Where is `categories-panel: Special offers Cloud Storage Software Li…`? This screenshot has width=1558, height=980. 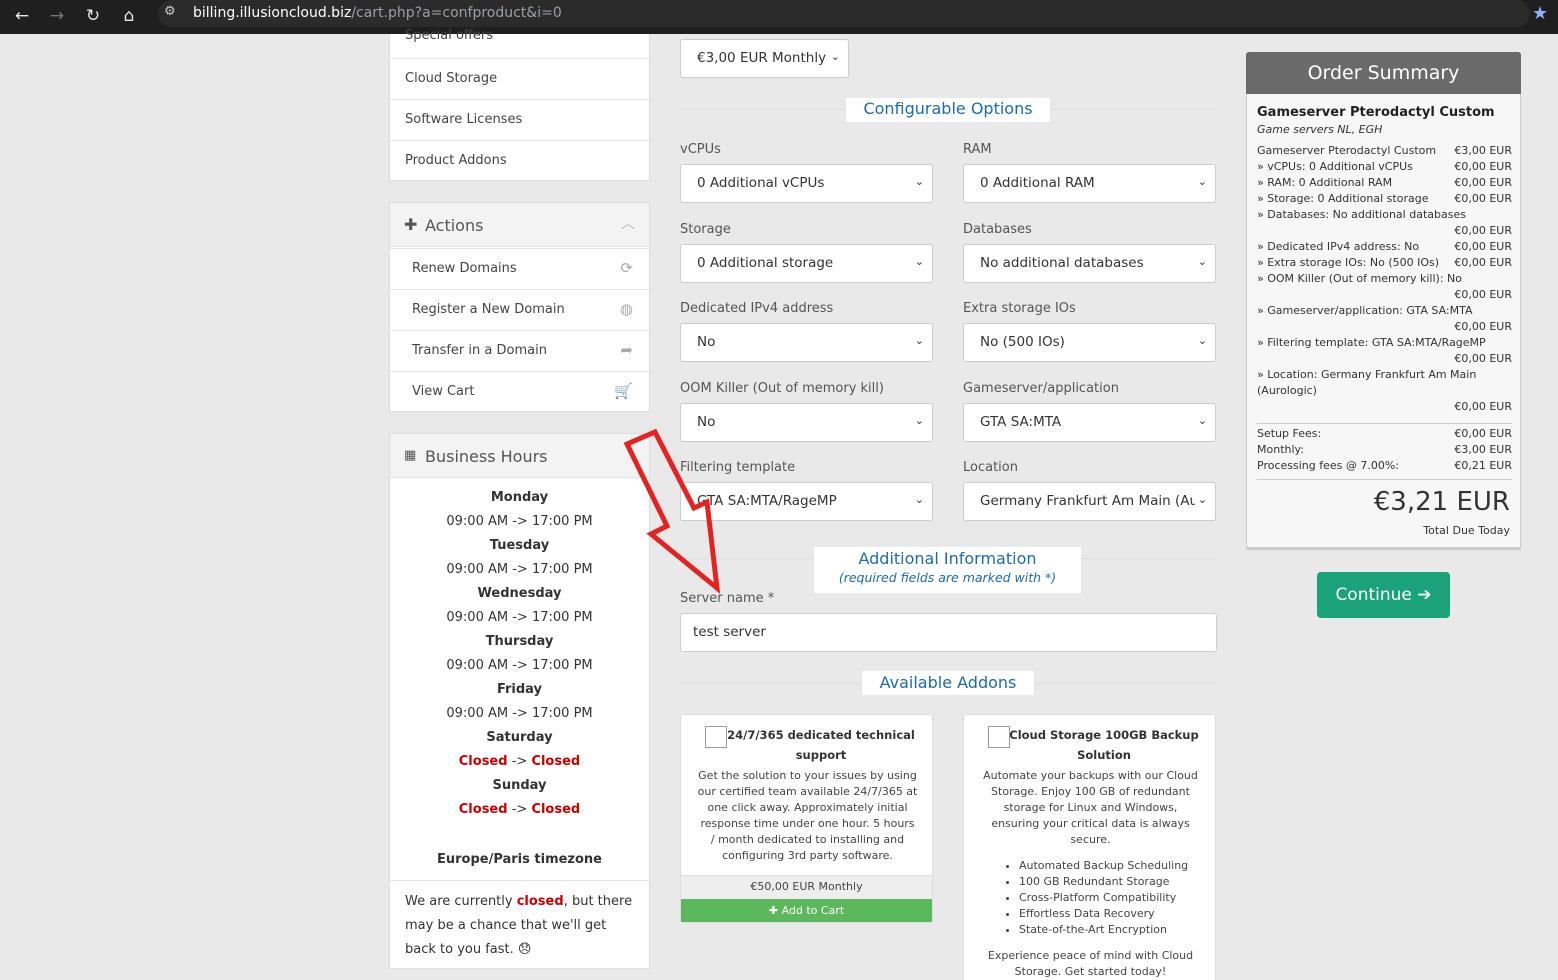 categories-panel: Special offers Cloud Storage Software Li… is located at coordinates (519, 104).